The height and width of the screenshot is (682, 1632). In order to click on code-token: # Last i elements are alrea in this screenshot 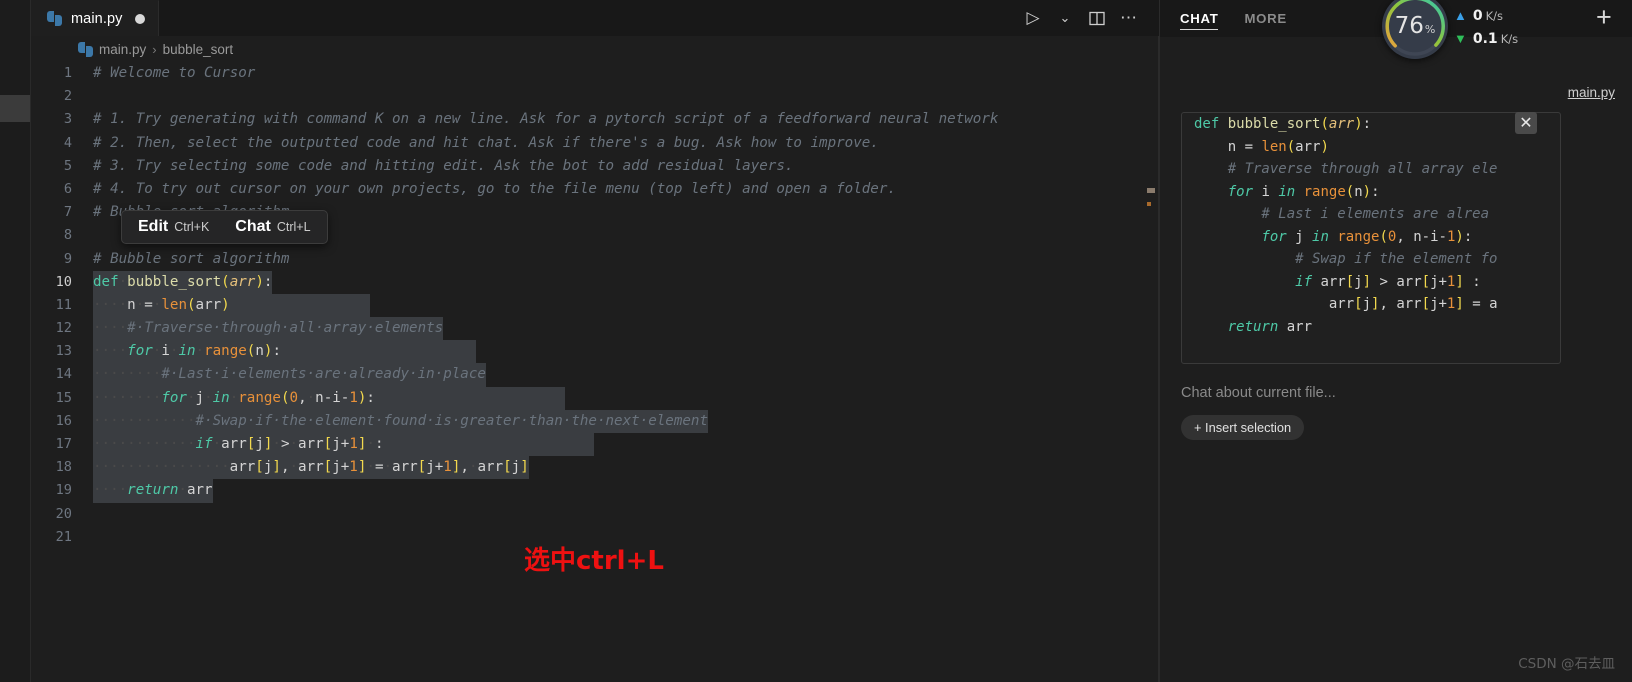, I will do `click(1342, 214)`.